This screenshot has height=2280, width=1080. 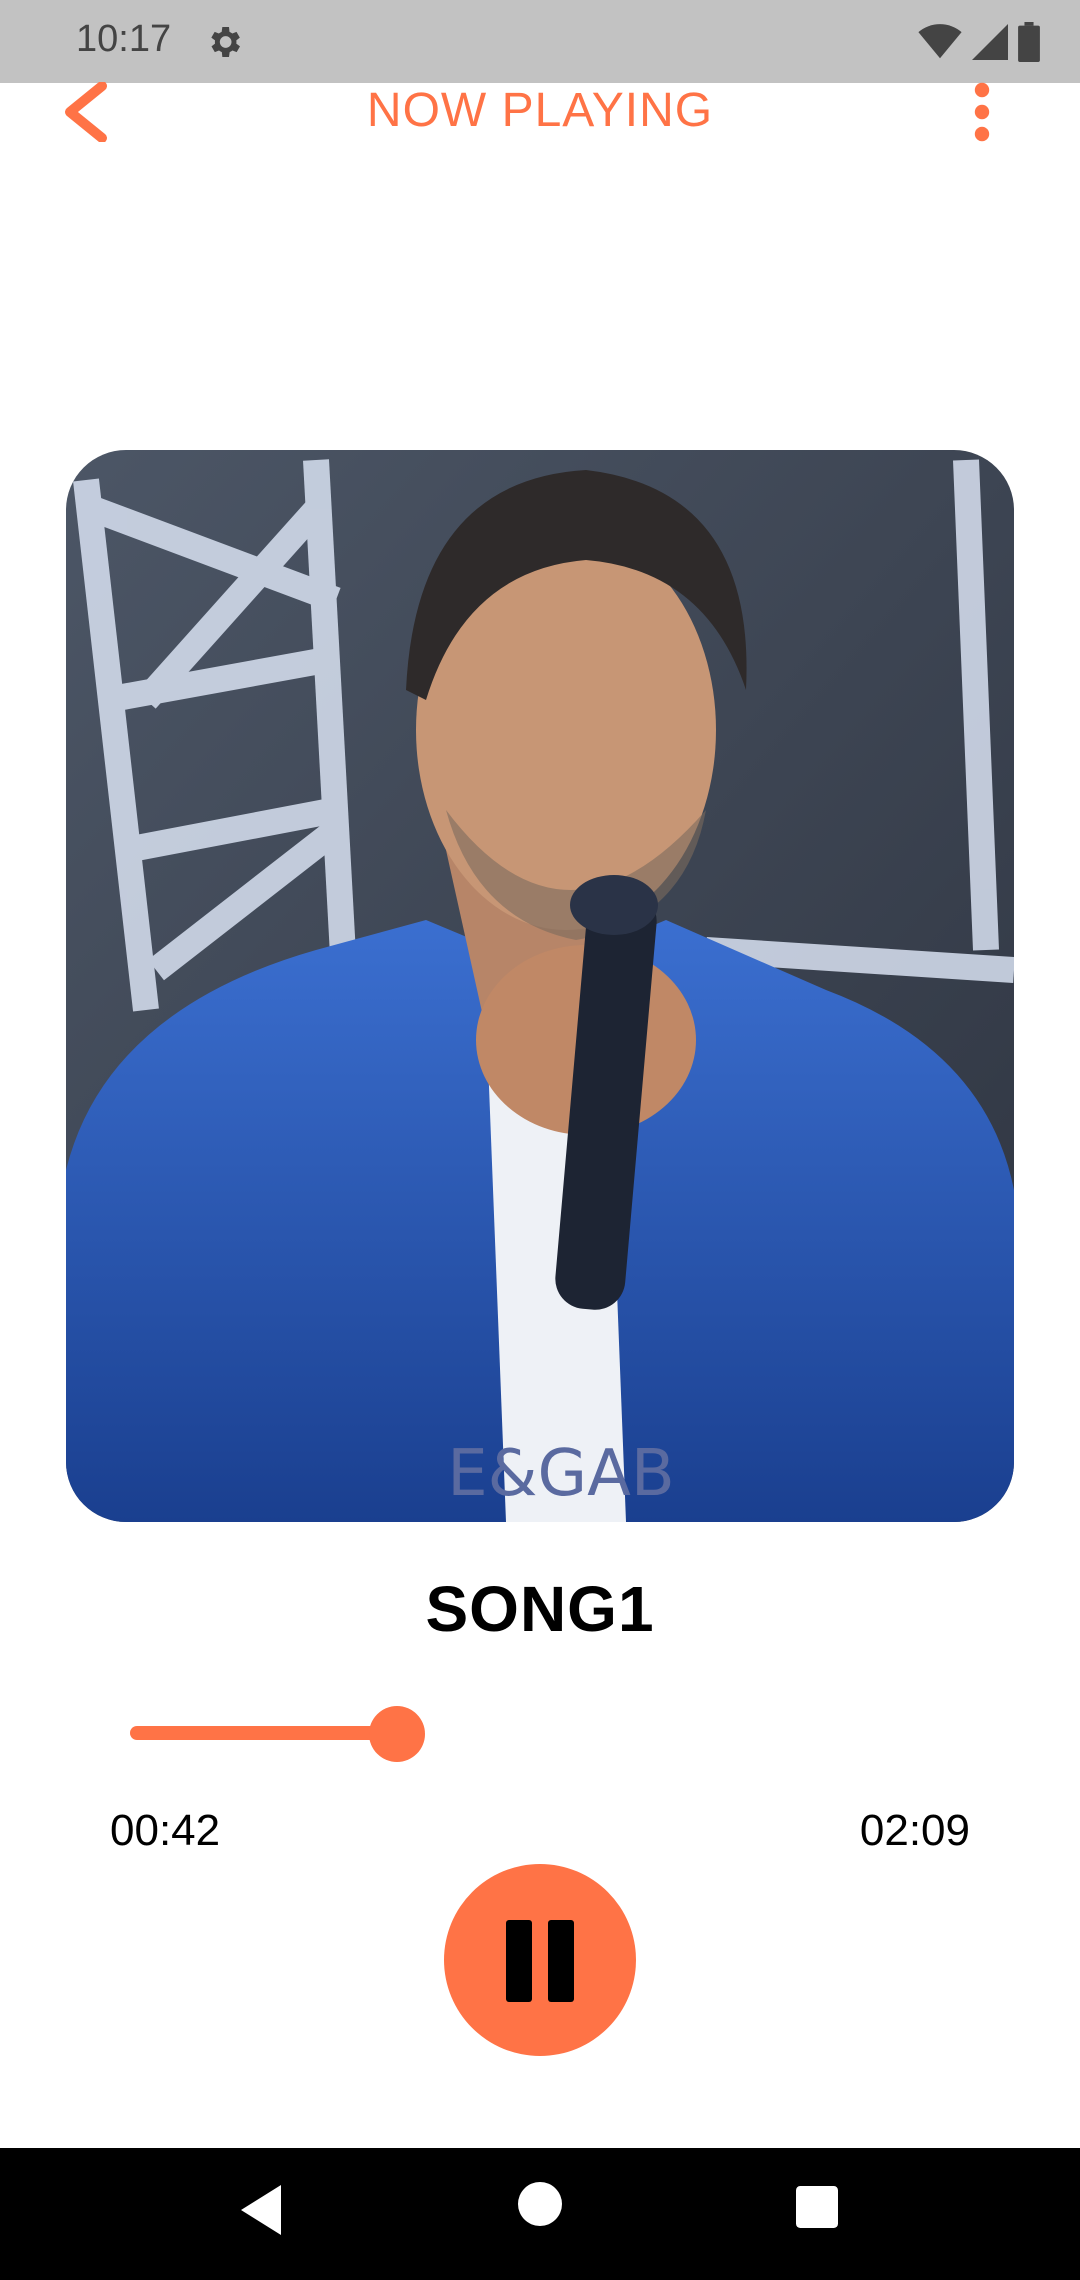 What do you see at coordinates (540, 1960) in the screenshot?
I see `pause-button` at bounding box center [540, 1960].